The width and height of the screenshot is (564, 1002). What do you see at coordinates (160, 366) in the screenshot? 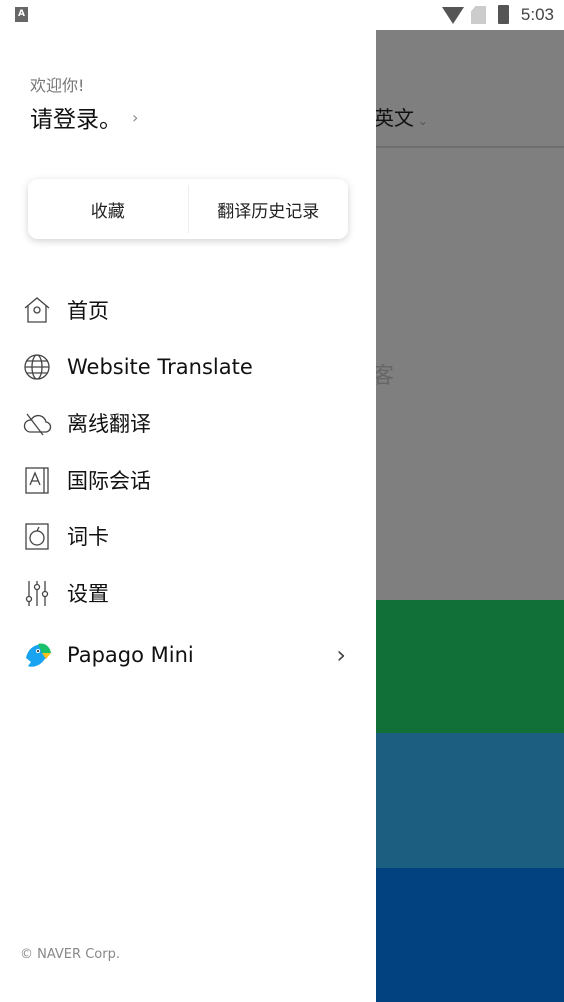
I see `menu-label: Website Translate` at bounding box center [160, 366].